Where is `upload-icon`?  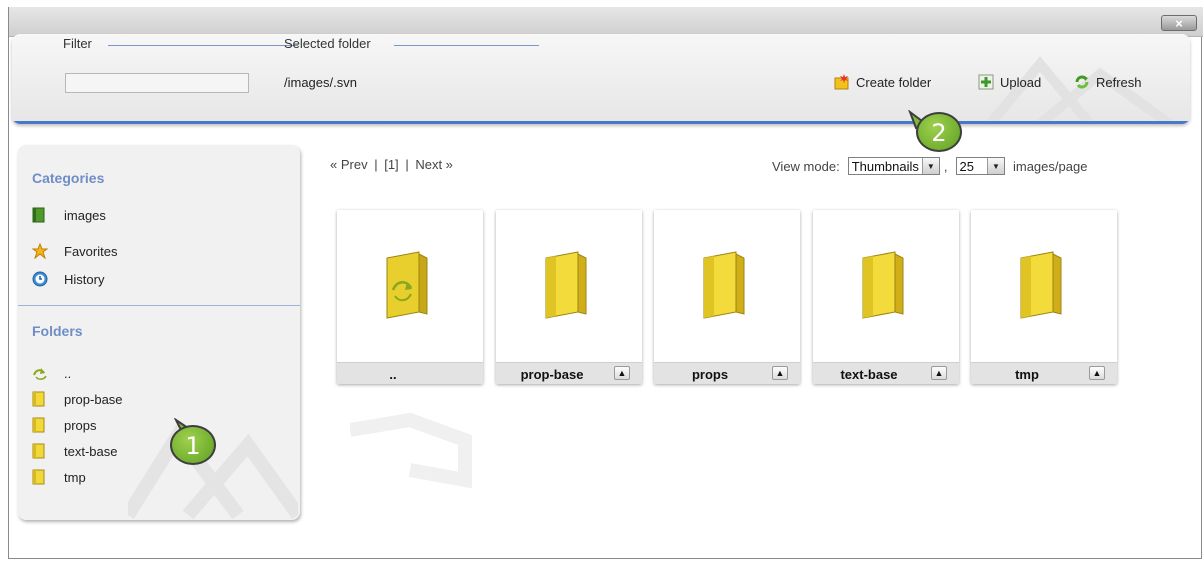 upload-icon is located at coordinates (986, 82).